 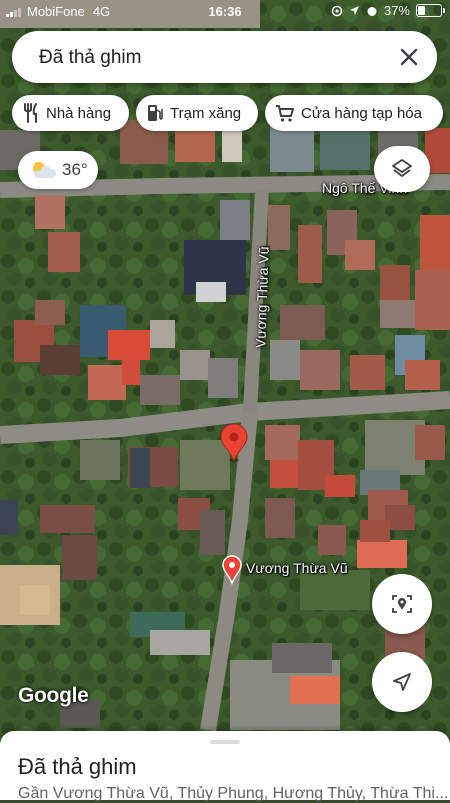 I want to click on battery-icon, so click(x=430, y=10).